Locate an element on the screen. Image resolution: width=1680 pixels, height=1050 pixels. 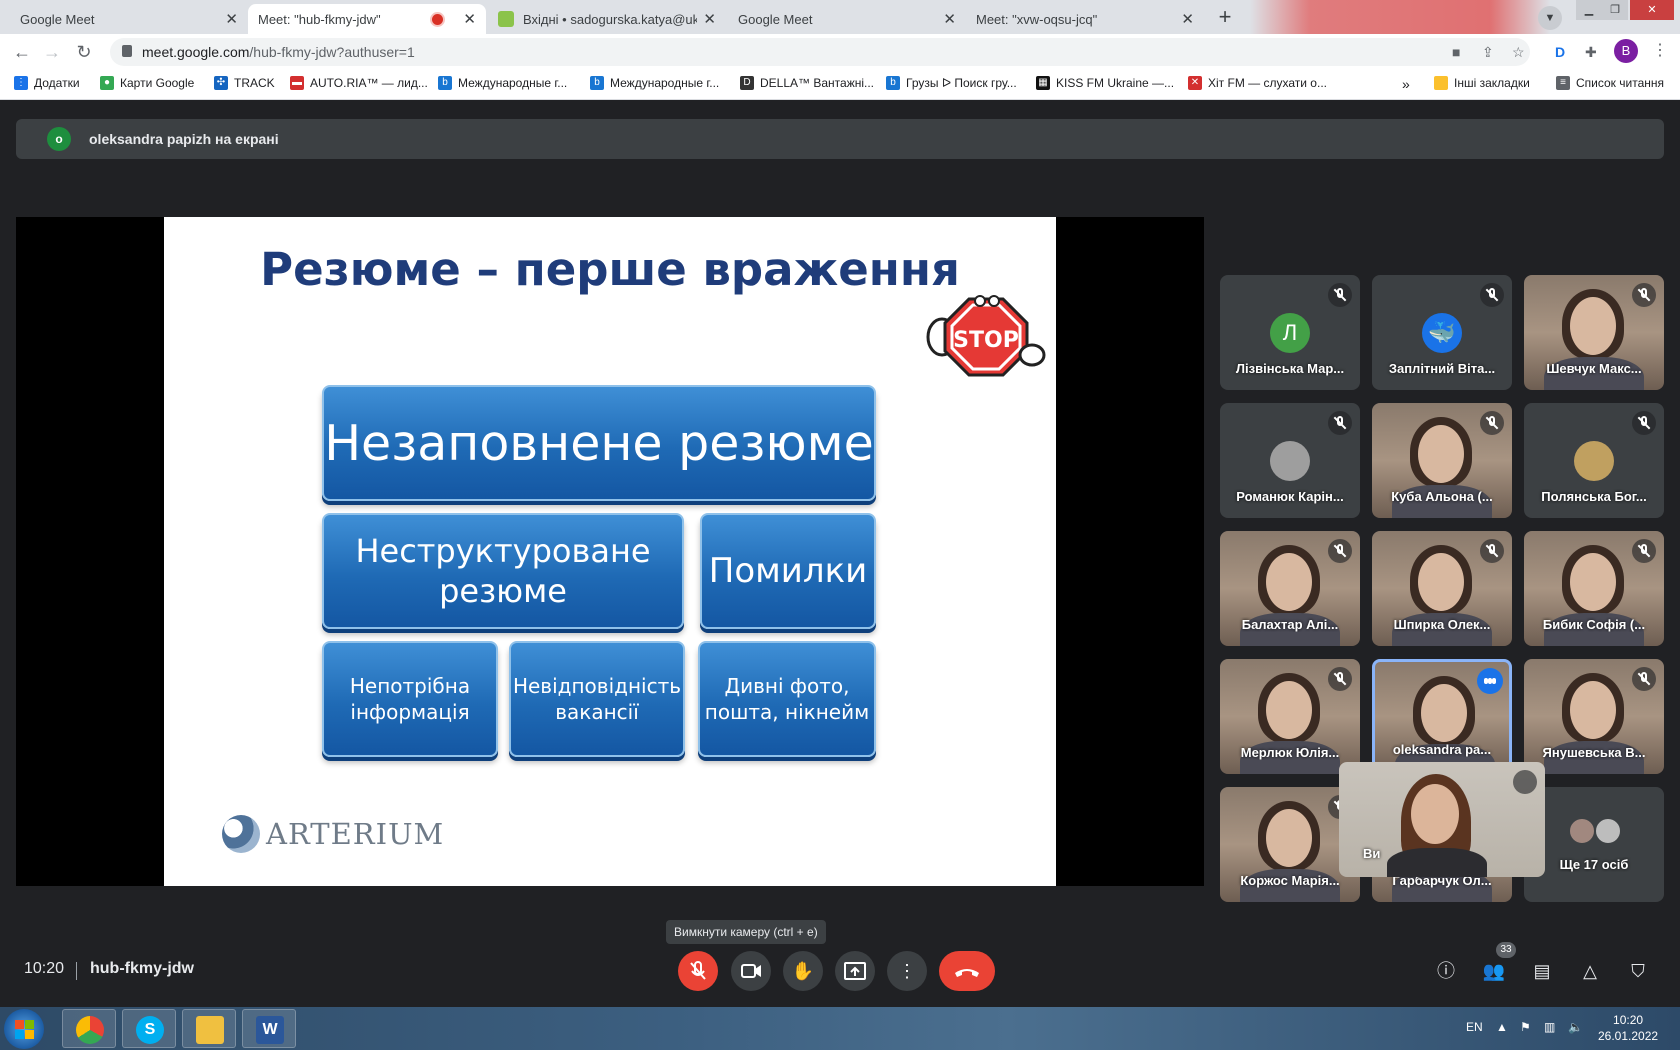
more-bookmarks-button: » is located at coordinates (1406, 84).